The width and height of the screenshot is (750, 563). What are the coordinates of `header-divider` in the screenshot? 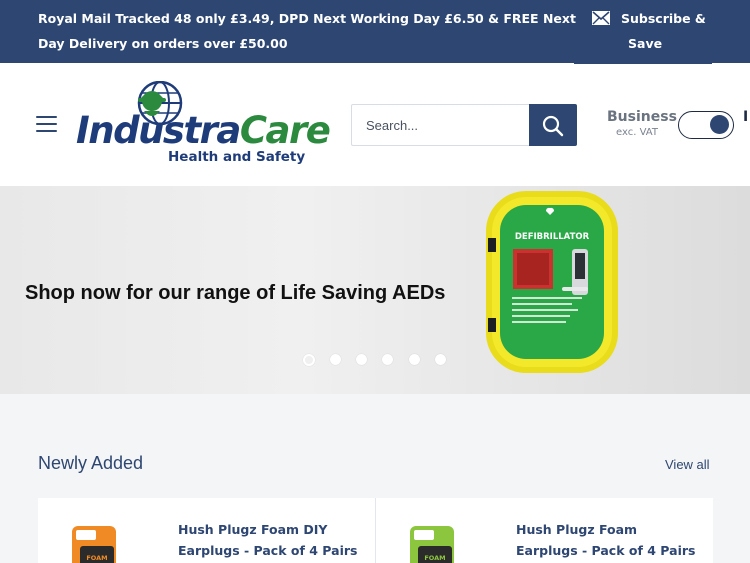 It's located at (643, 63).